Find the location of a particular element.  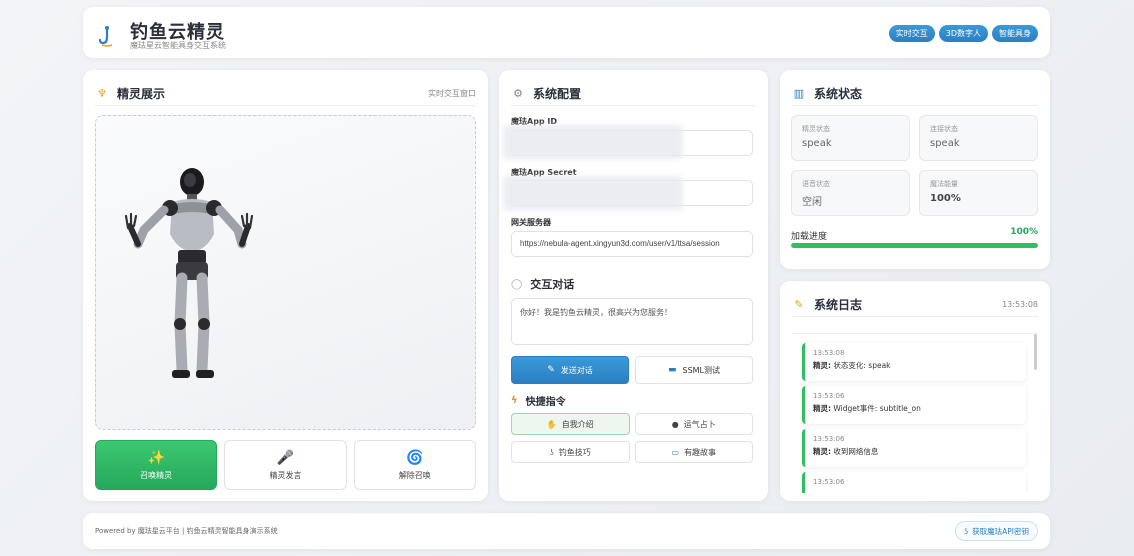

torch-icon: ♆ is located at coordinates (102, 93).